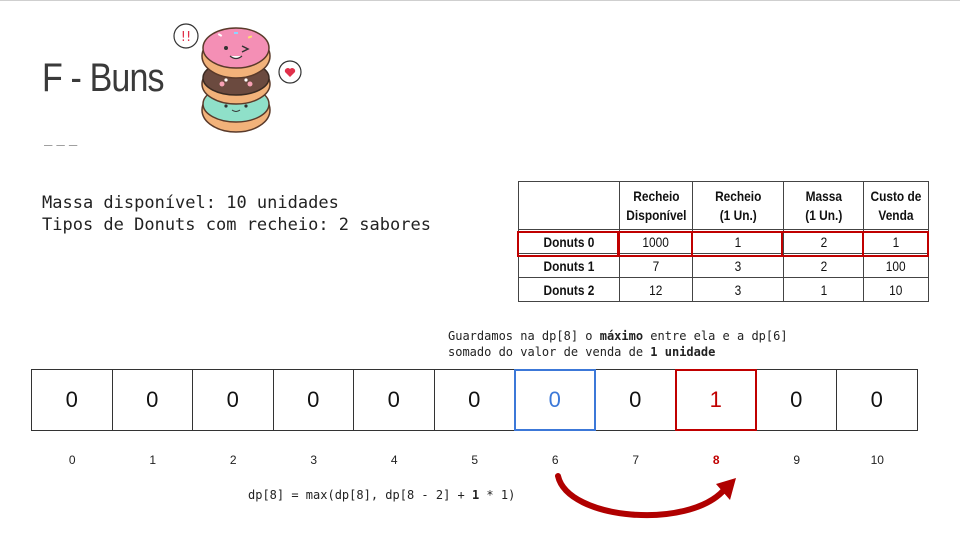 Image resolution: width=960 pixels, height=540 pixels. Describe the element at coordinates (569, 205) in the screenshot. I see `table-header-blank` at that location.